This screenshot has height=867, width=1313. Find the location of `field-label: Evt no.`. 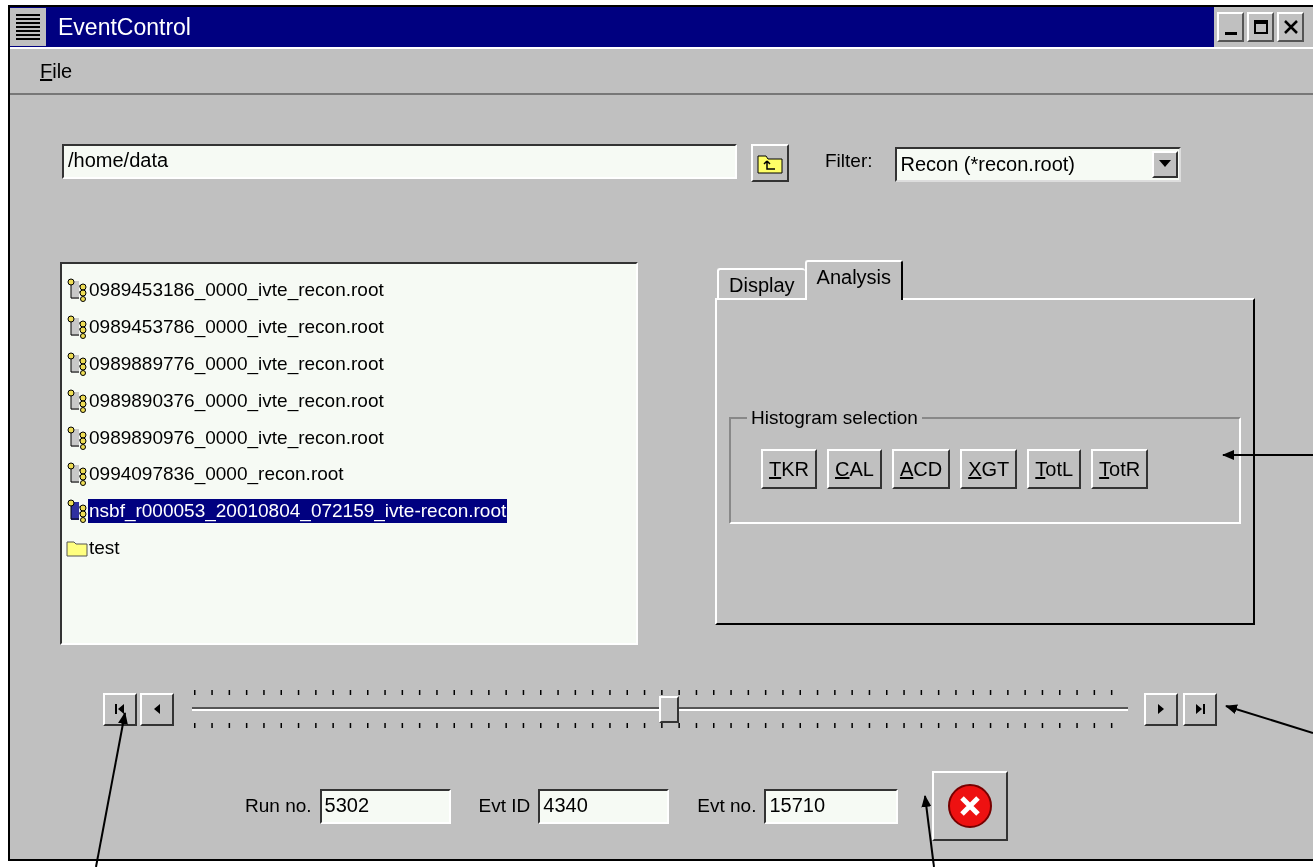

field-label: Evt no. is located at coordinates (727, 805).